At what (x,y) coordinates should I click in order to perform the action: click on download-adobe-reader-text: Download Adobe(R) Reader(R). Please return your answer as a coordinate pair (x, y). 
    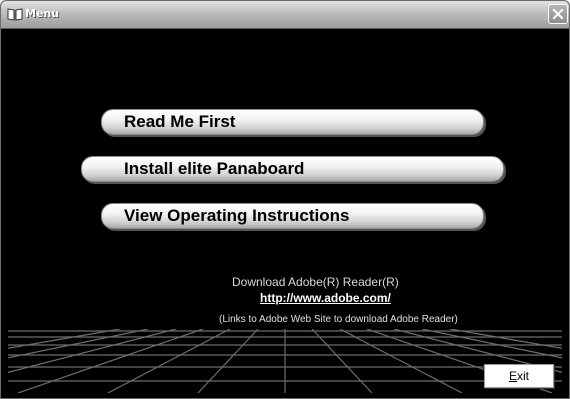
    Looking at the image, I should click on (315, 282).